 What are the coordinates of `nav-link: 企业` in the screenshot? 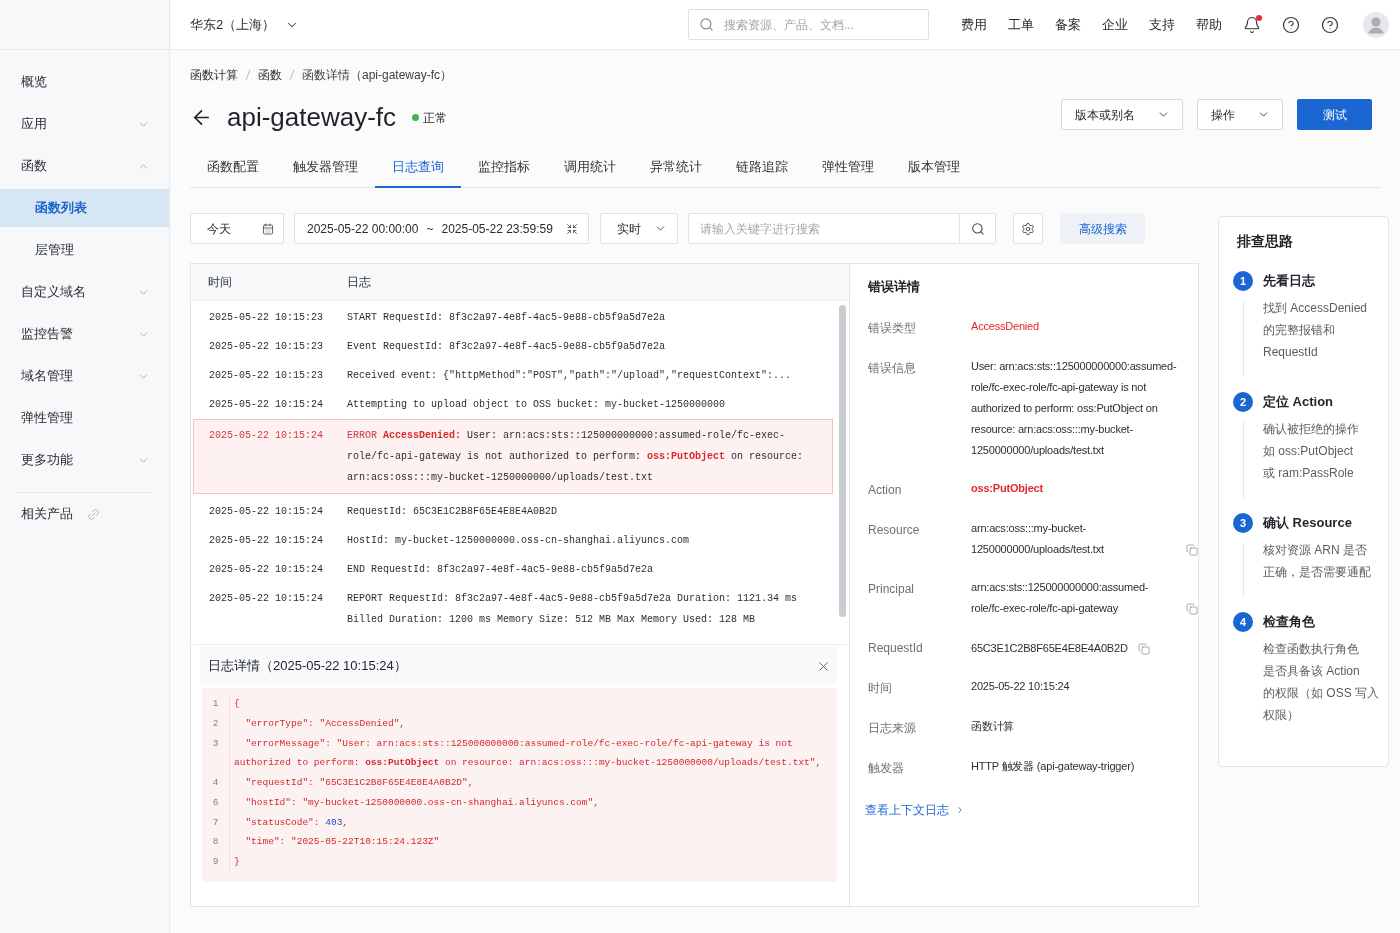 It's located at (1115, 24).